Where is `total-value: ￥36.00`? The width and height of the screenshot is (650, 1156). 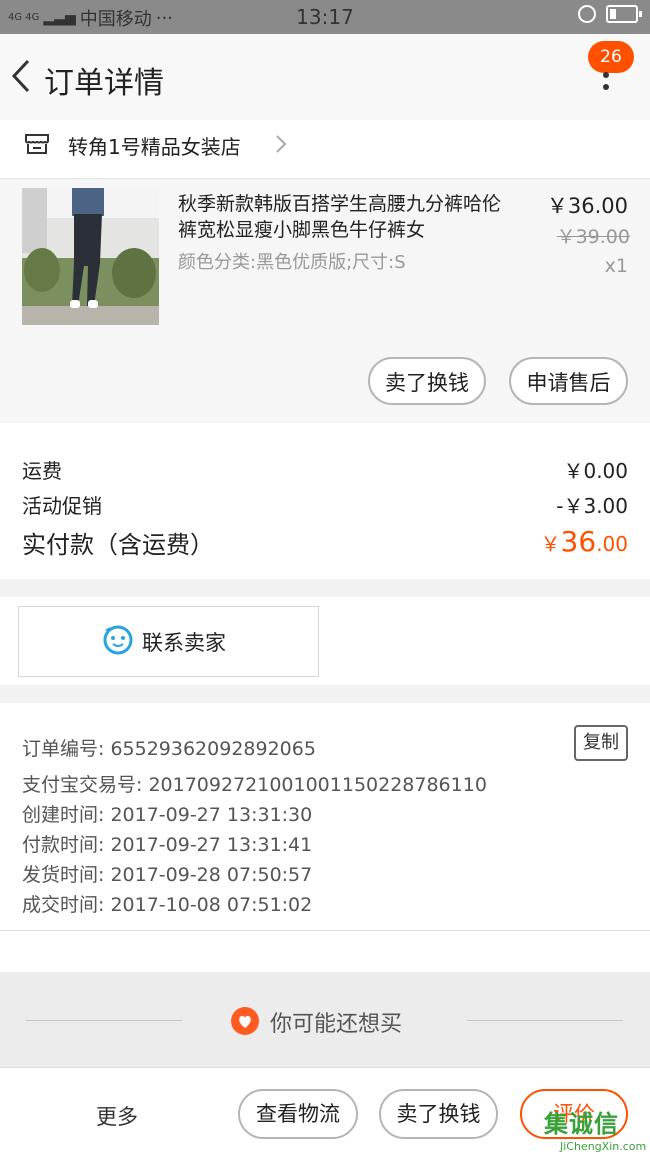
total-value: ￥36.00 is located at coordinates (584, 541).